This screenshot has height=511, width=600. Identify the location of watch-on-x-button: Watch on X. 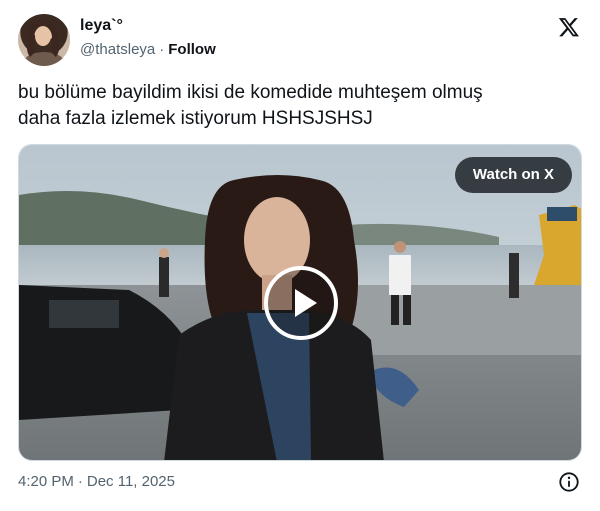
(513, 175).